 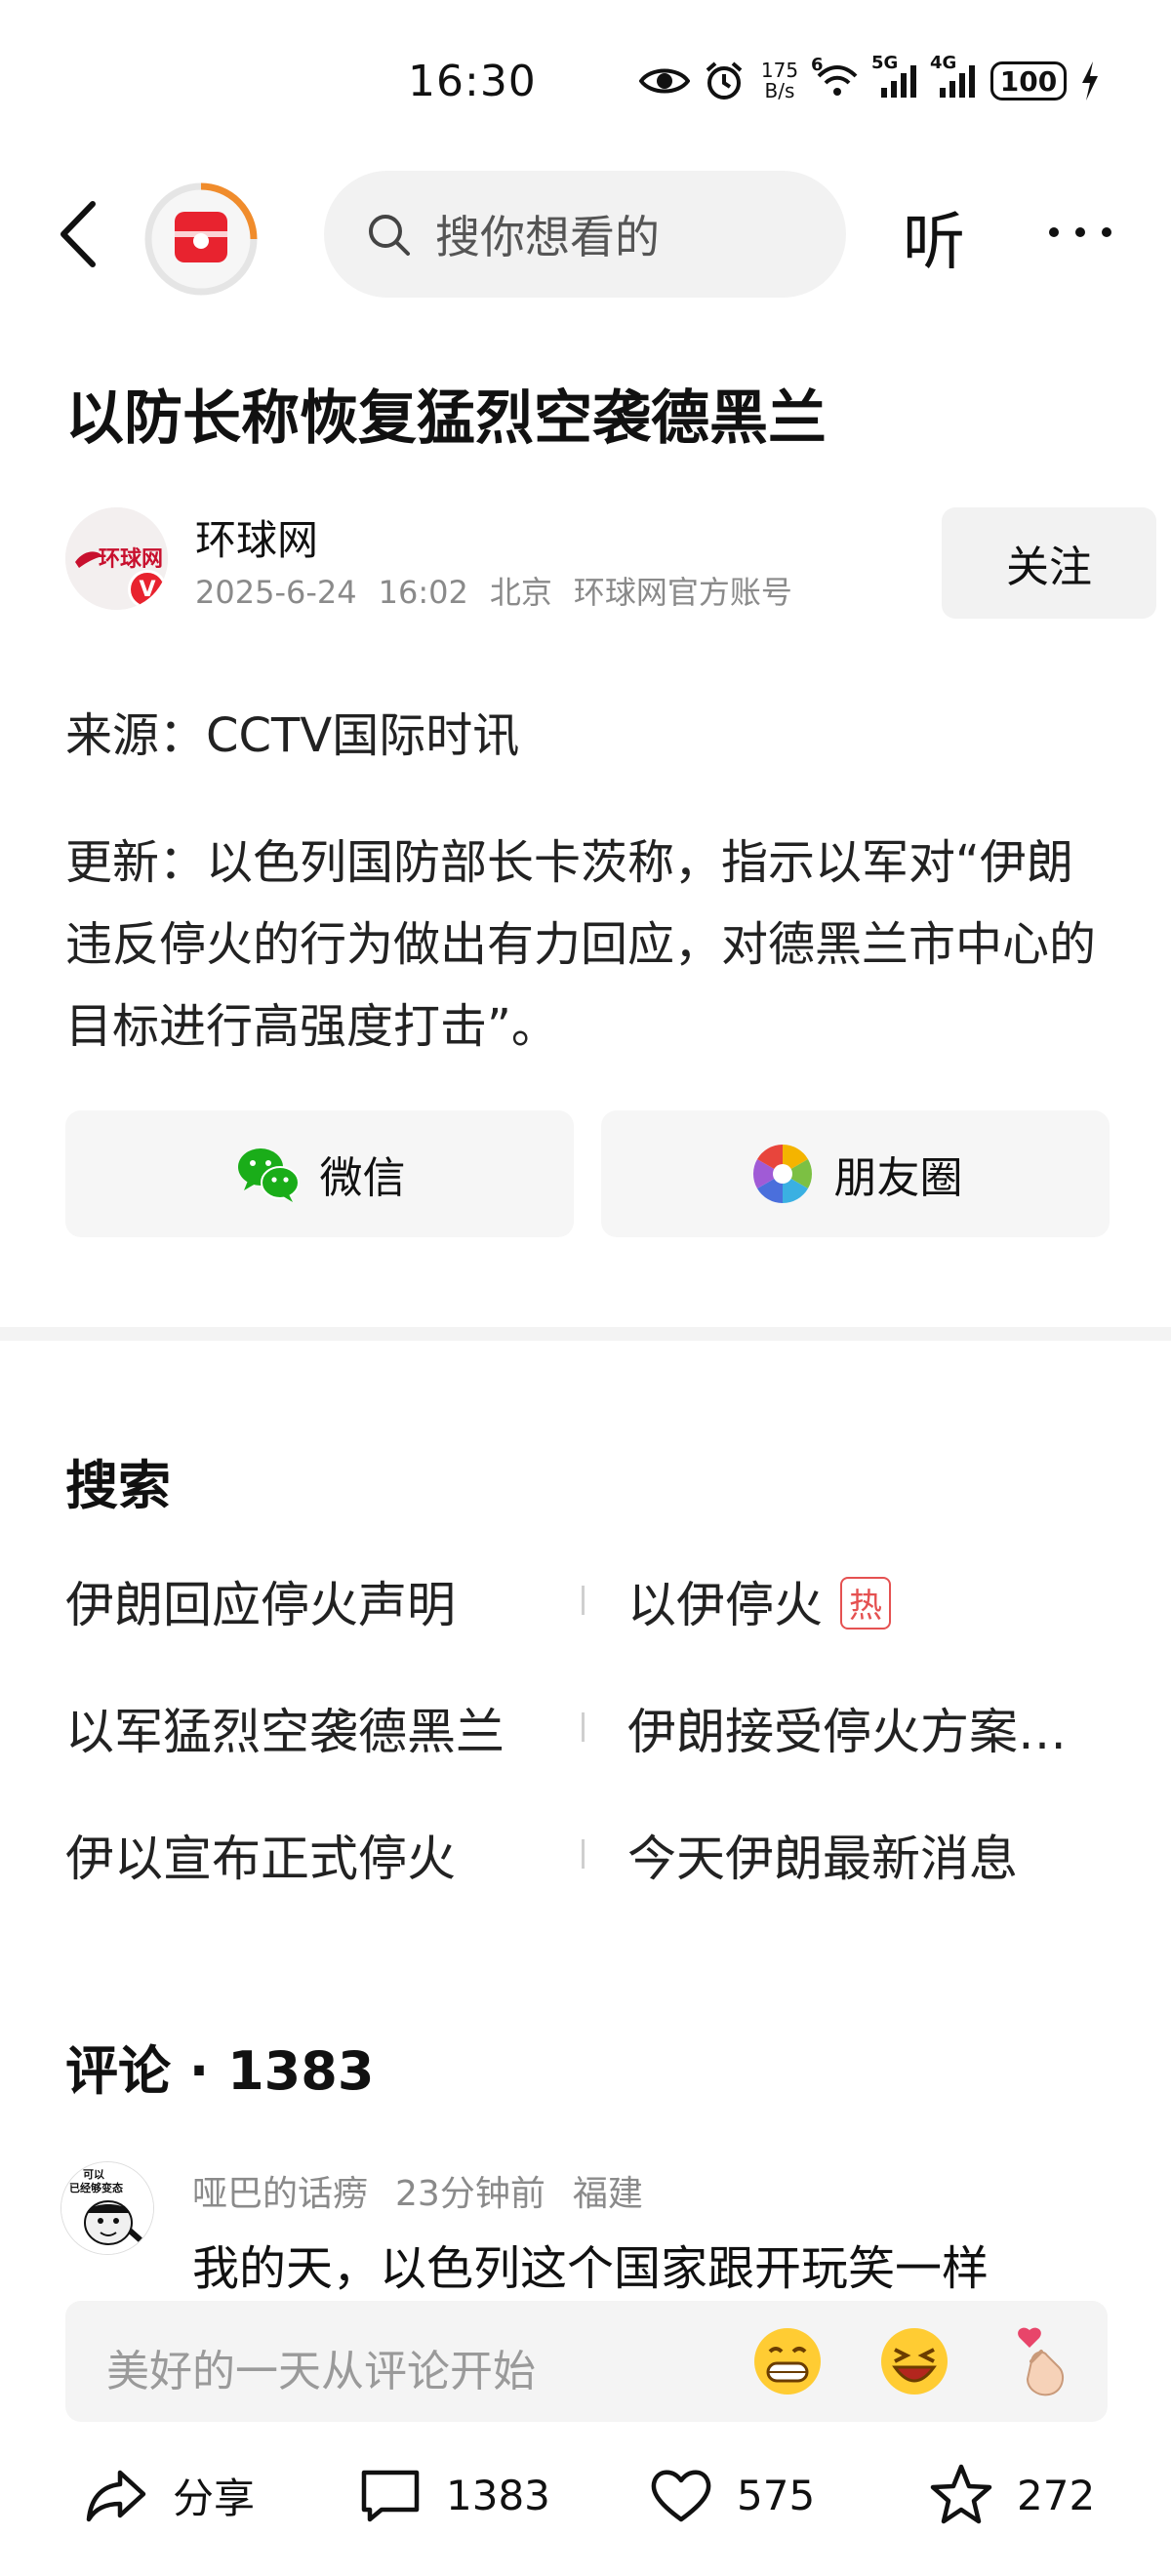 I want to click on favorite-count: 272, so click(x=1056, y=2495).